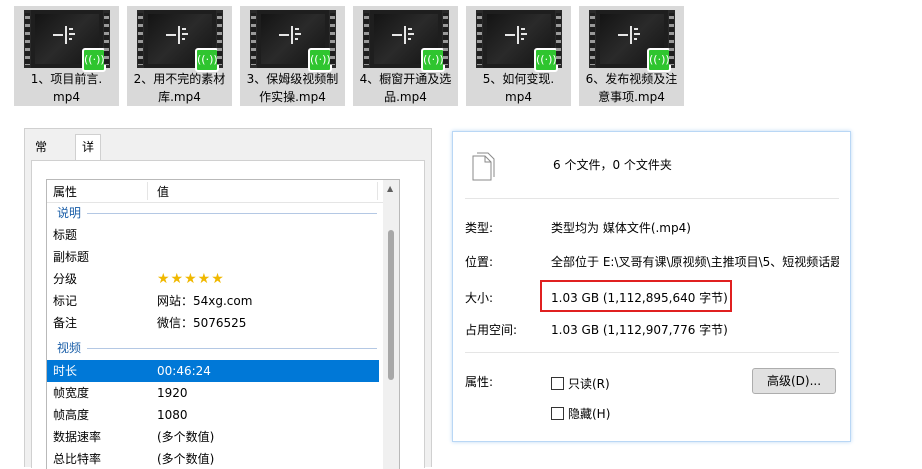 The height and width of the screenshot is (469, 922). Describe the element at coordinates (631, 88) in the screenshot. I see `file-name: 6、发布视频及注 意事项.mp4` at that location.